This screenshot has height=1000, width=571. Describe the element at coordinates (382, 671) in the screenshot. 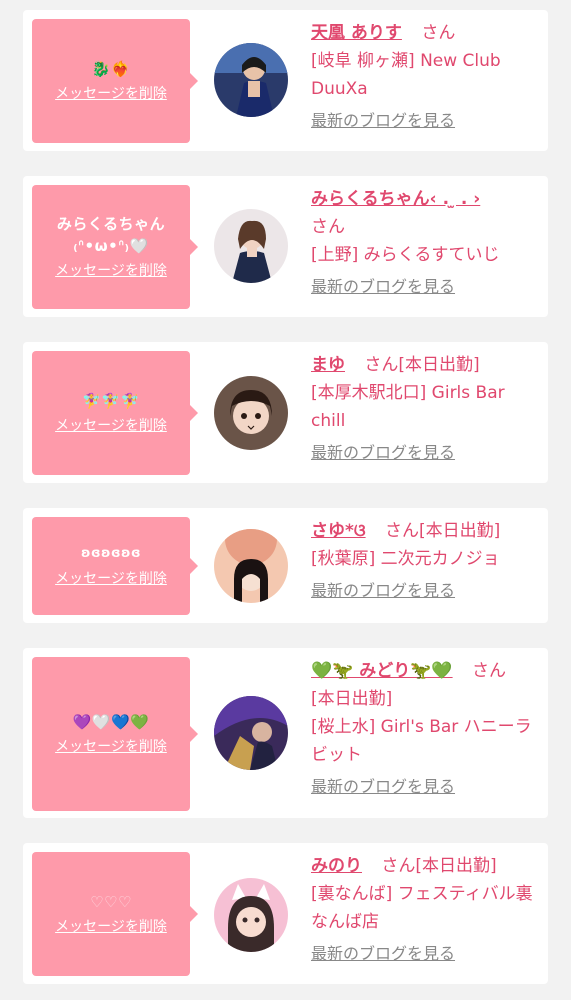

I see `cast-name-link: 💚🦖 みどり🦖💚` at that location.